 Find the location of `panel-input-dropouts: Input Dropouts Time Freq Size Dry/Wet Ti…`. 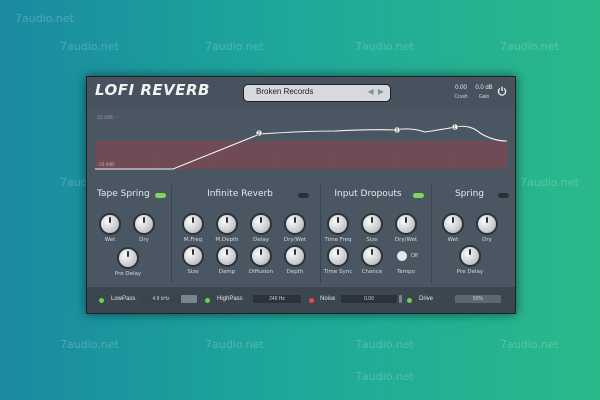

panel-input-dropouts: Input Dropouts Time Freq Size Dry/Wet Ti… is located at coordinates (376, 234).